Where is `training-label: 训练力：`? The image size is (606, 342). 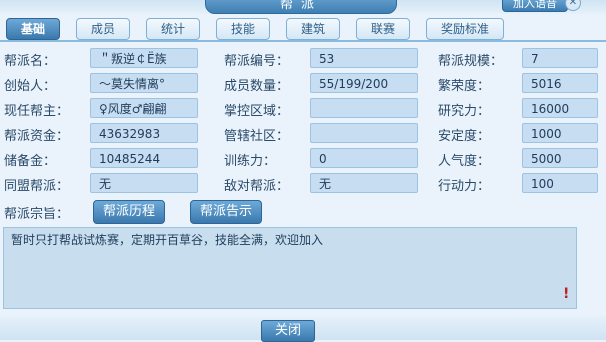 training-label: 训练力： is located at coordinates (250, 161).